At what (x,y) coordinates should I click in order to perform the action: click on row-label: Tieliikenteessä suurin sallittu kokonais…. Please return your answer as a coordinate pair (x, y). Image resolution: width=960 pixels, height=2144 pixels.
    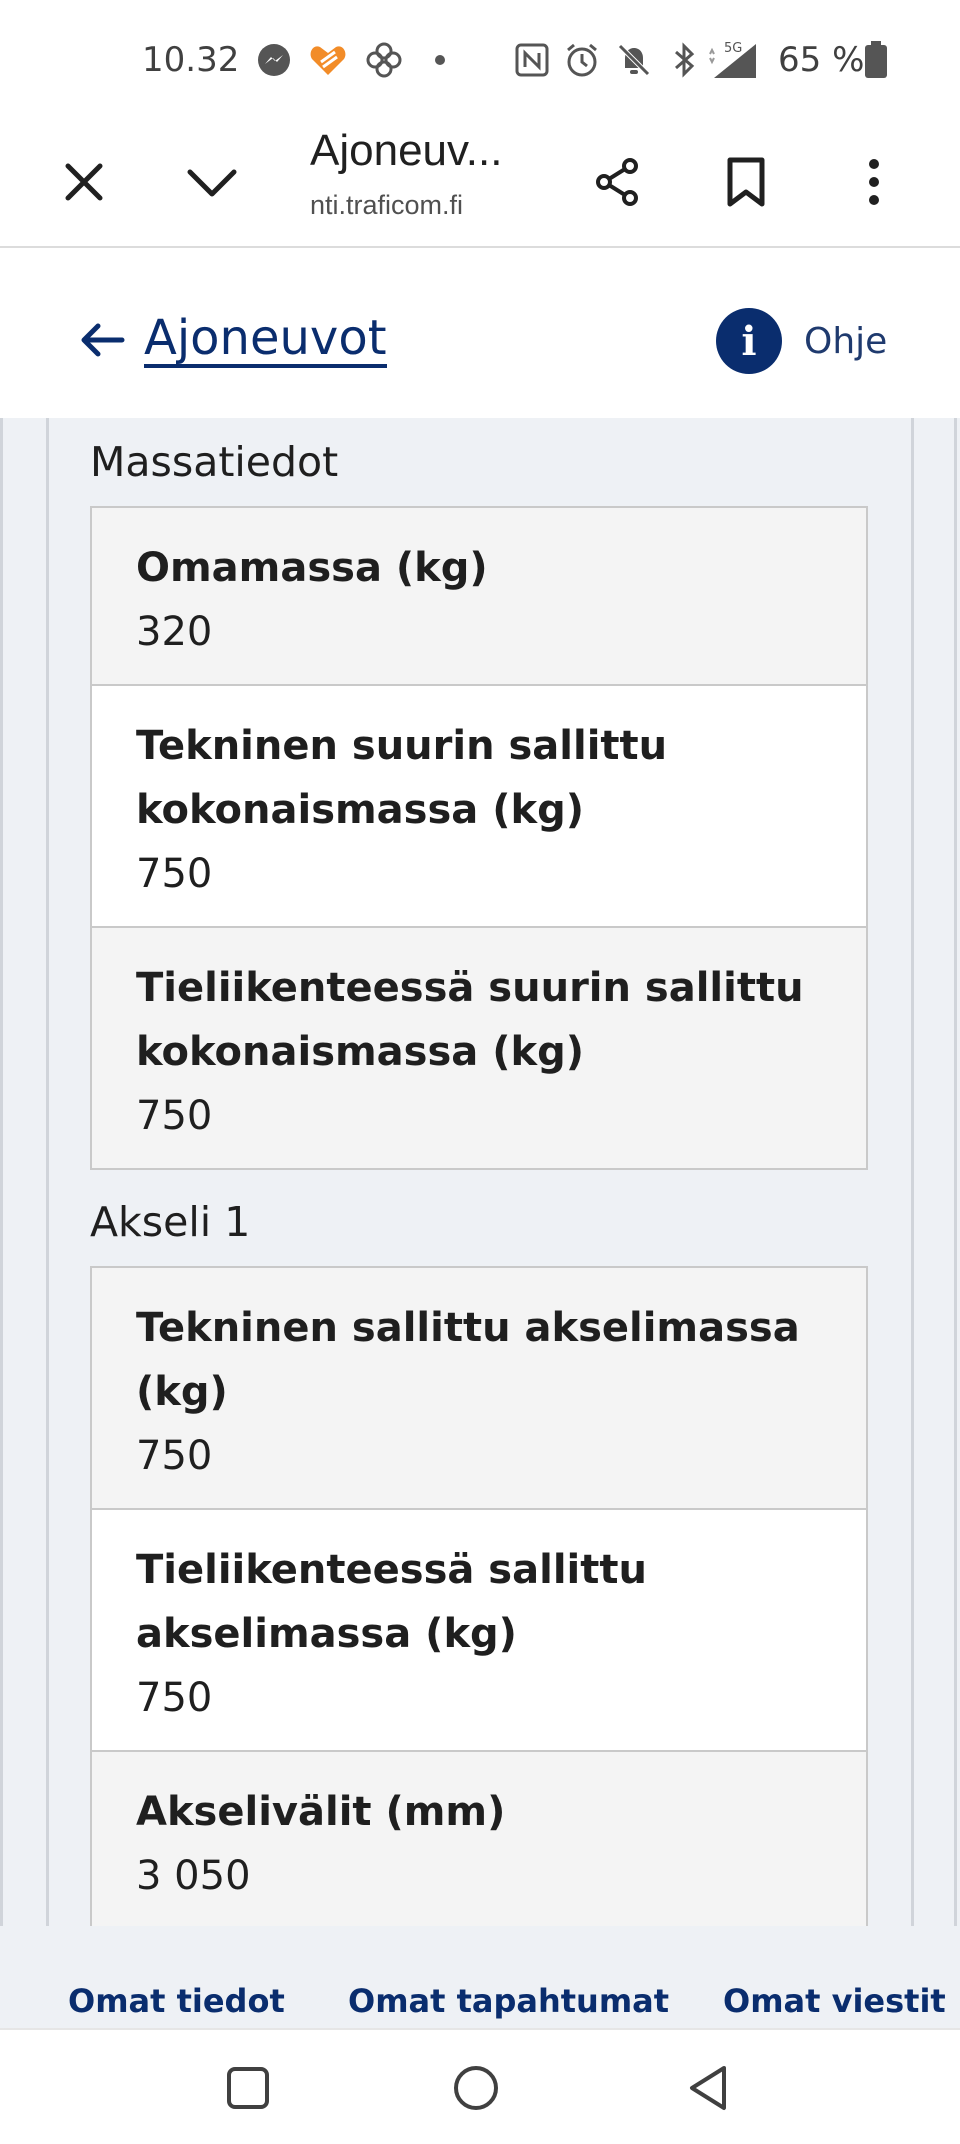
    Looking at the image, I should click on (470, 1020).